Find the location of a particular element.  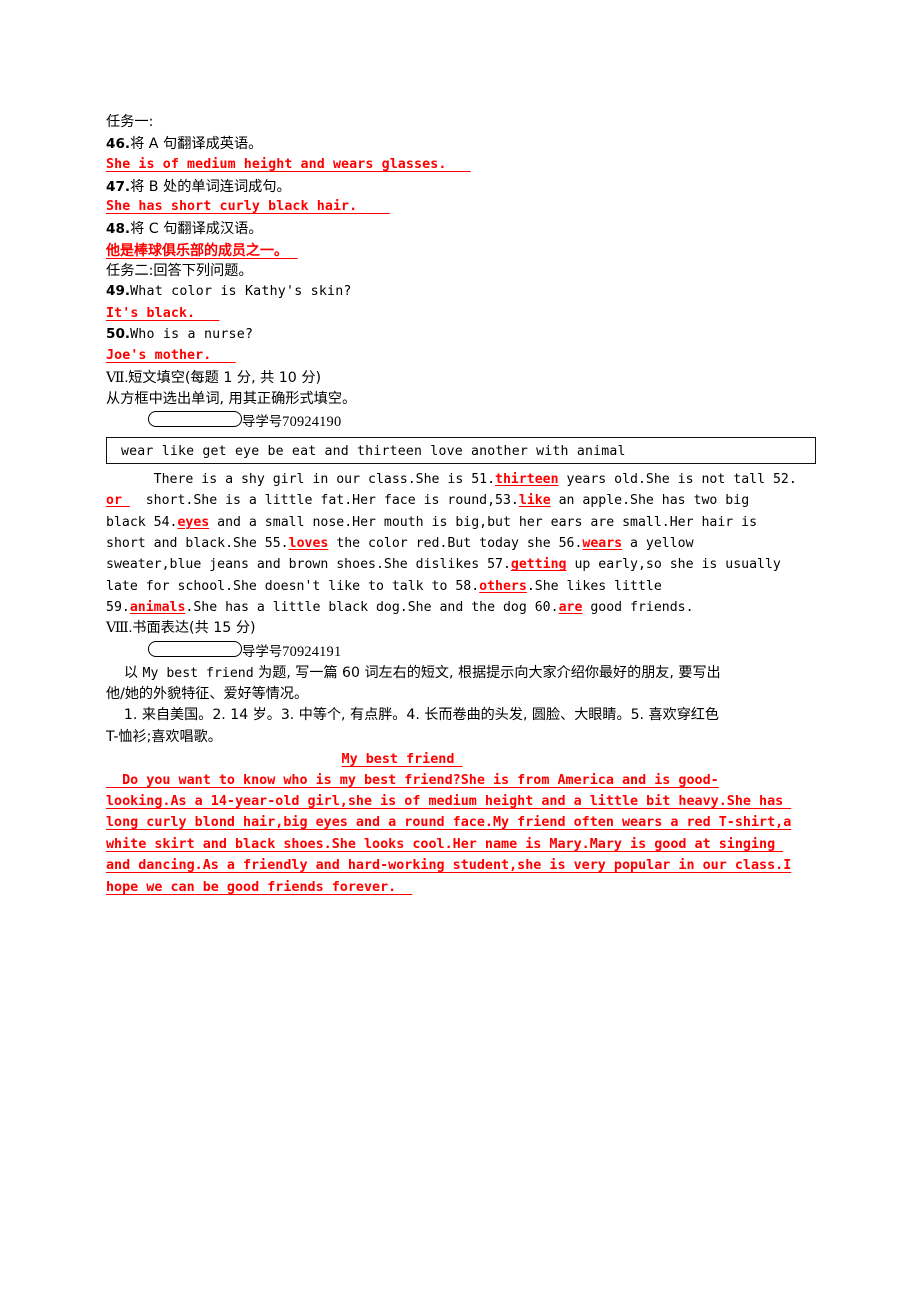

answer-row-49: It's black. is located at coordinates (463, 314).